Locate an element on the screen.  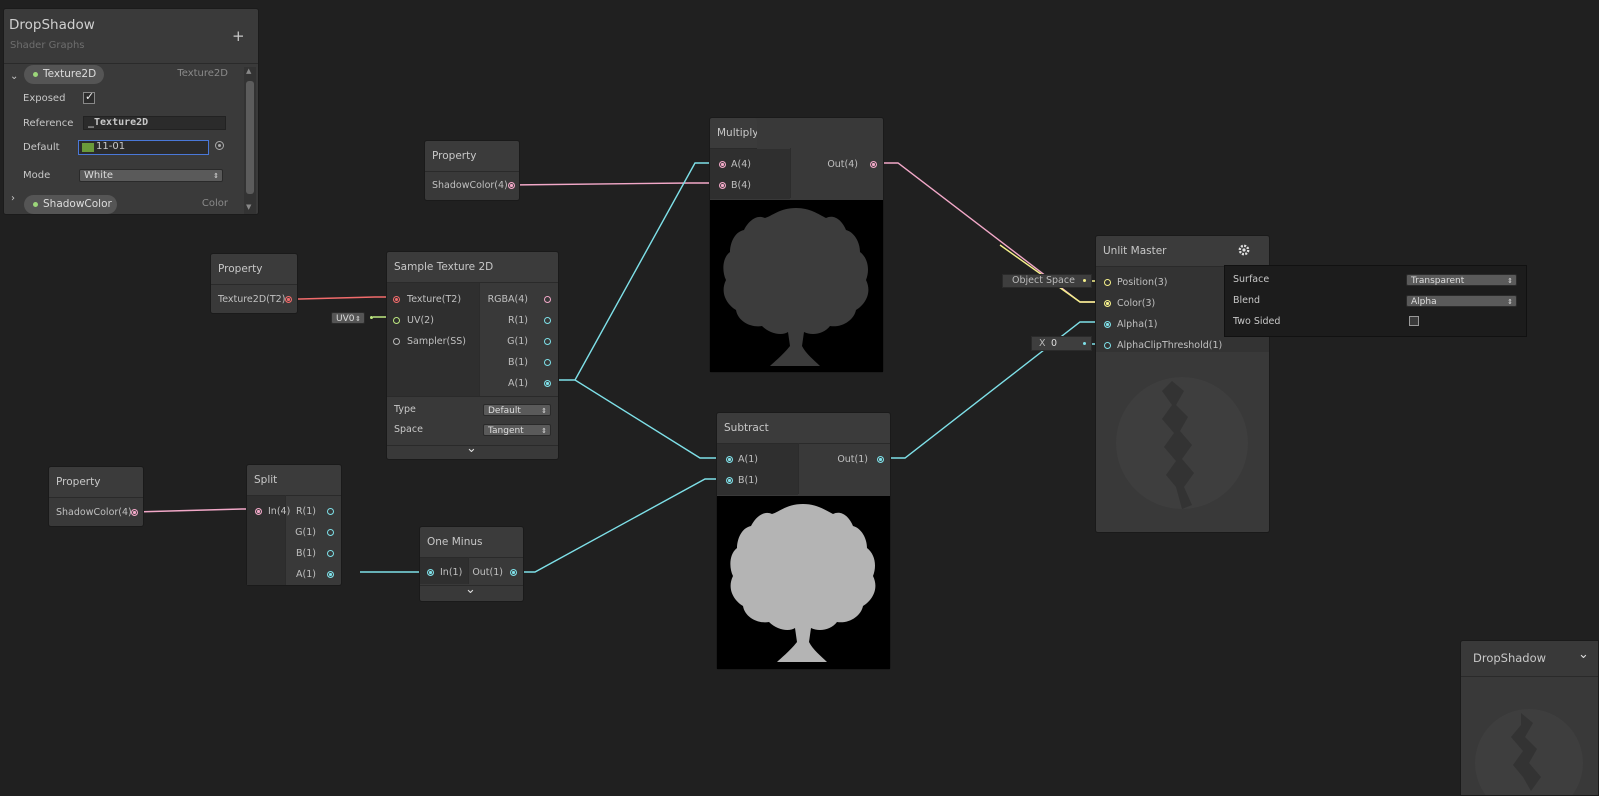
tree-silhouette-icon is located at coordinates (803, 583).